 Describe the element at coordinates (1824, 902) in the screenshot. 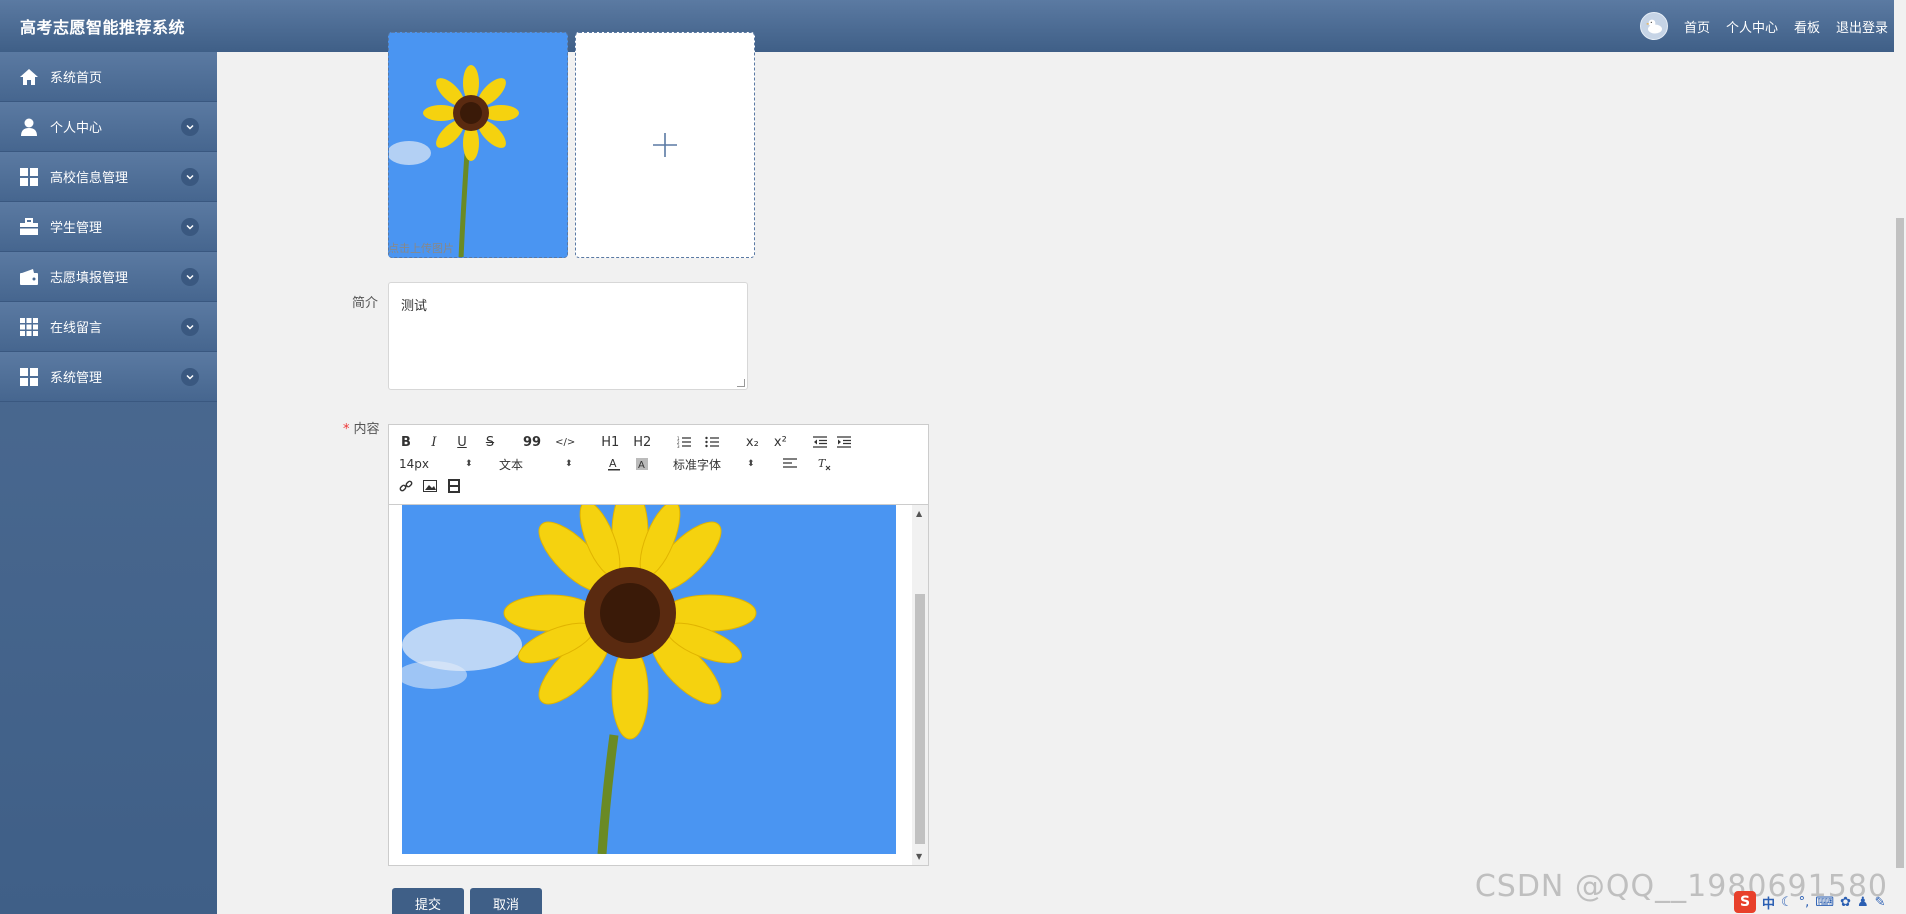

I see `keyboard-icon: ⌨` at that location.